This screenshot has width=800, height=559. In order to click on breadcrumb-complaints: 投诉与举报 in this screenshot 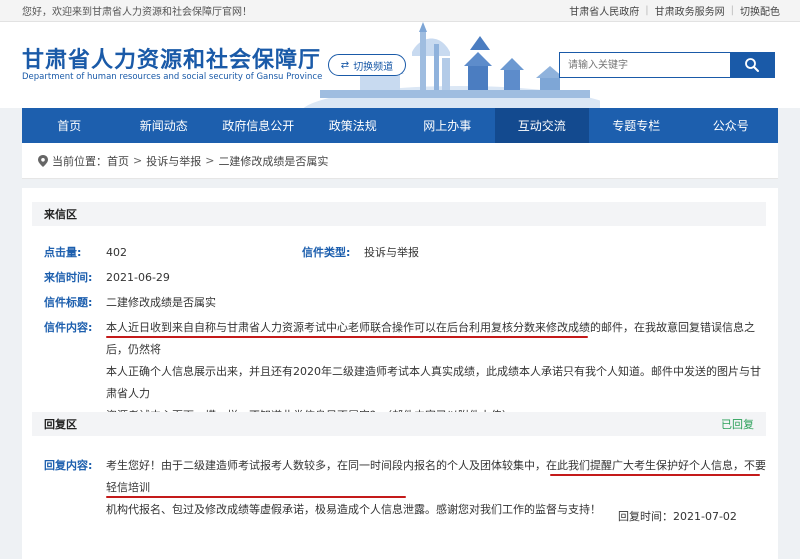, I will do `click(173, 161)`.